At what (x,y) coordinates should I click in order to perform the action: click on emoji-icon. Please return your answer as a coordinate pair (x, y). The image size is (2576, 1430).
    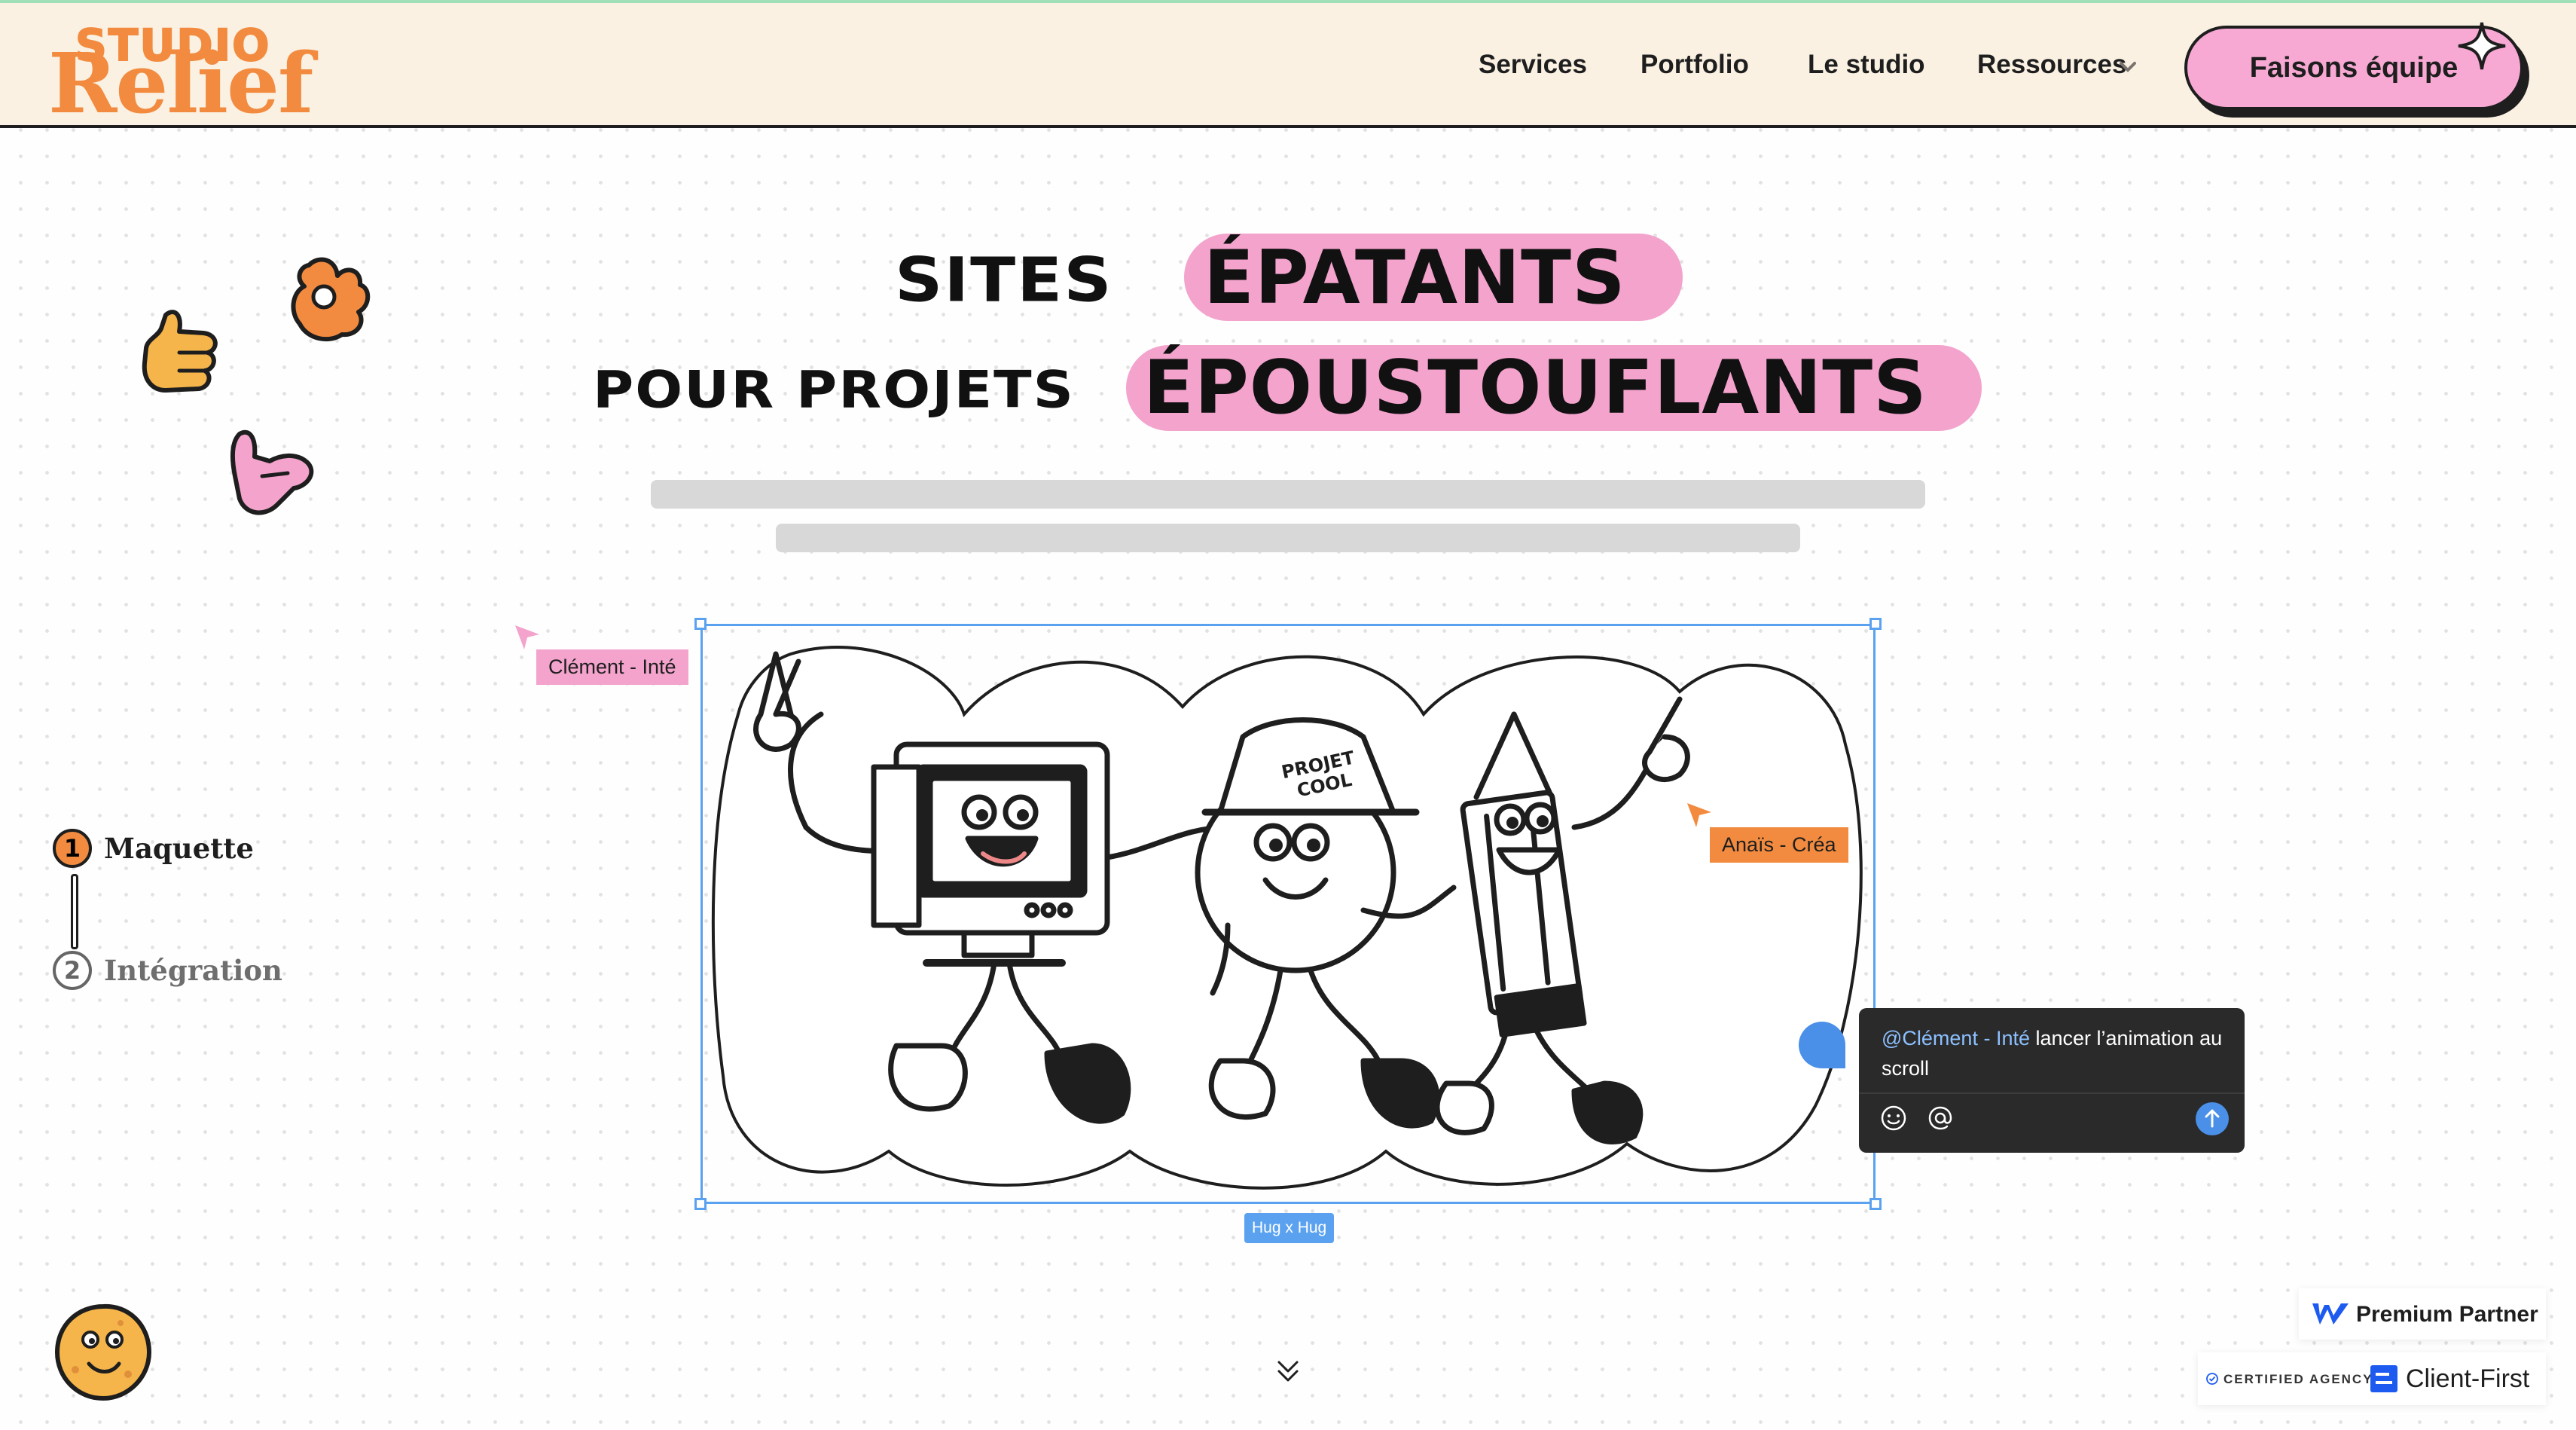
    Looking at the image, I should click on (1894, 1119).